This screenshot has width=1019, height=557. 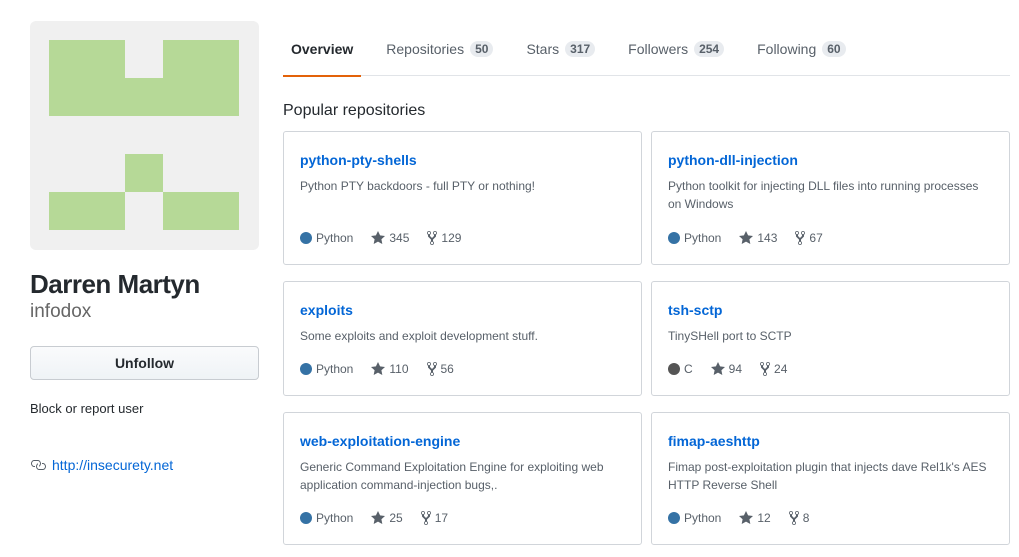 I want to click on tab-repositories: Repositories 50, so click(x=439, y=49).